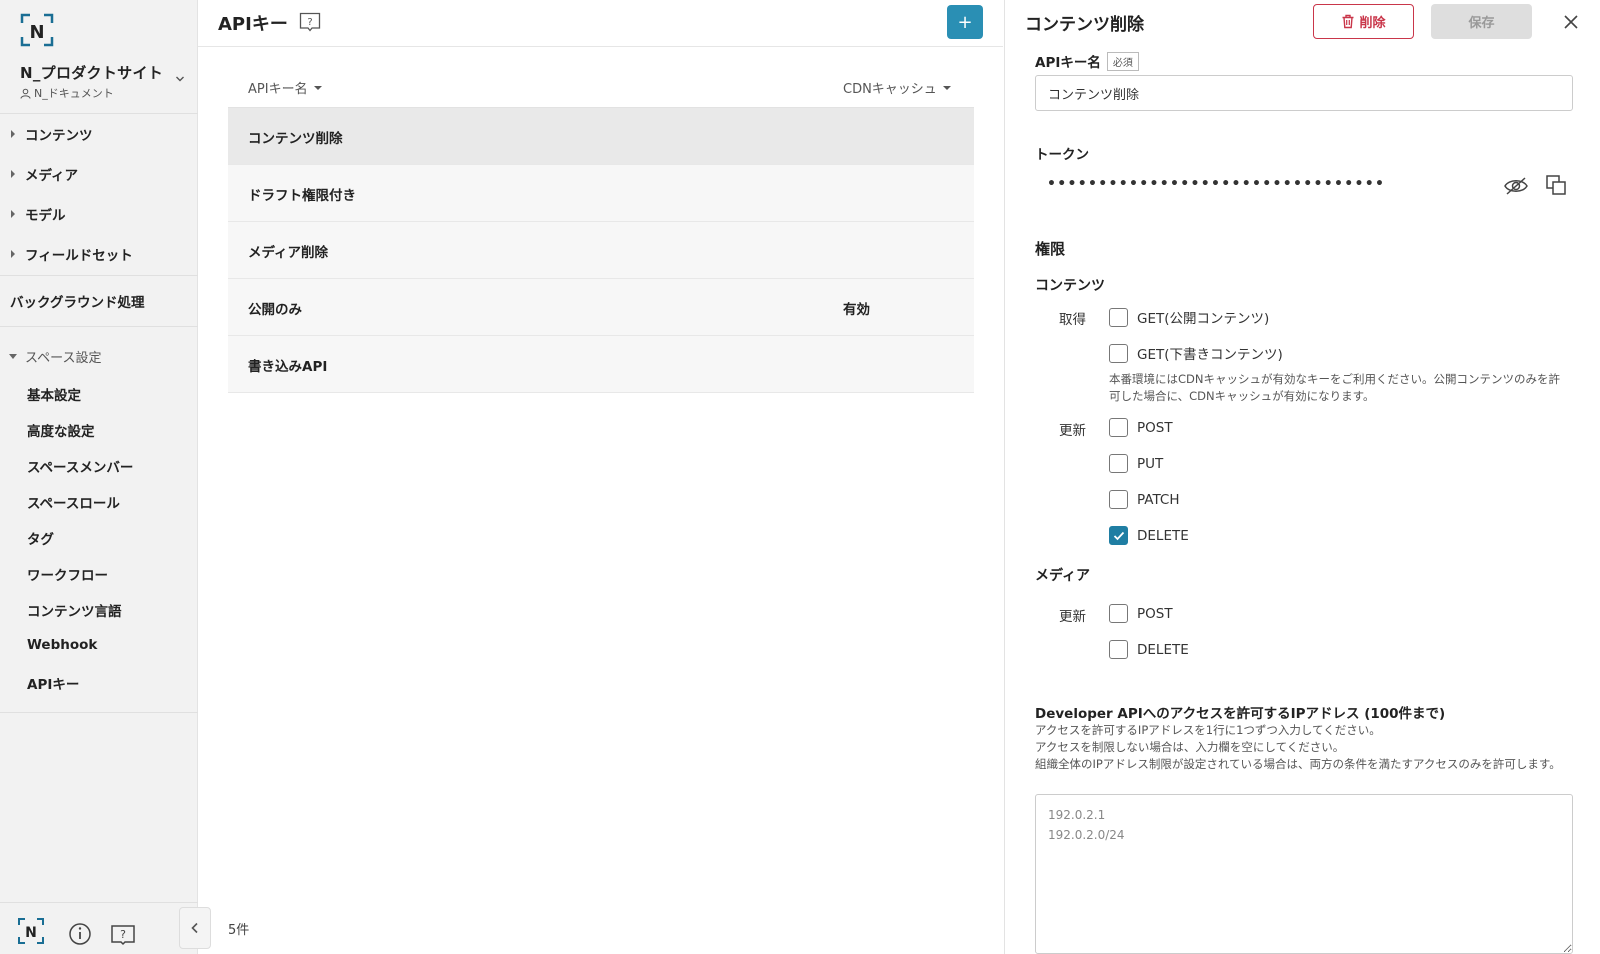  I want to click on row-name: コンテンツ削除, so click(295, 139).